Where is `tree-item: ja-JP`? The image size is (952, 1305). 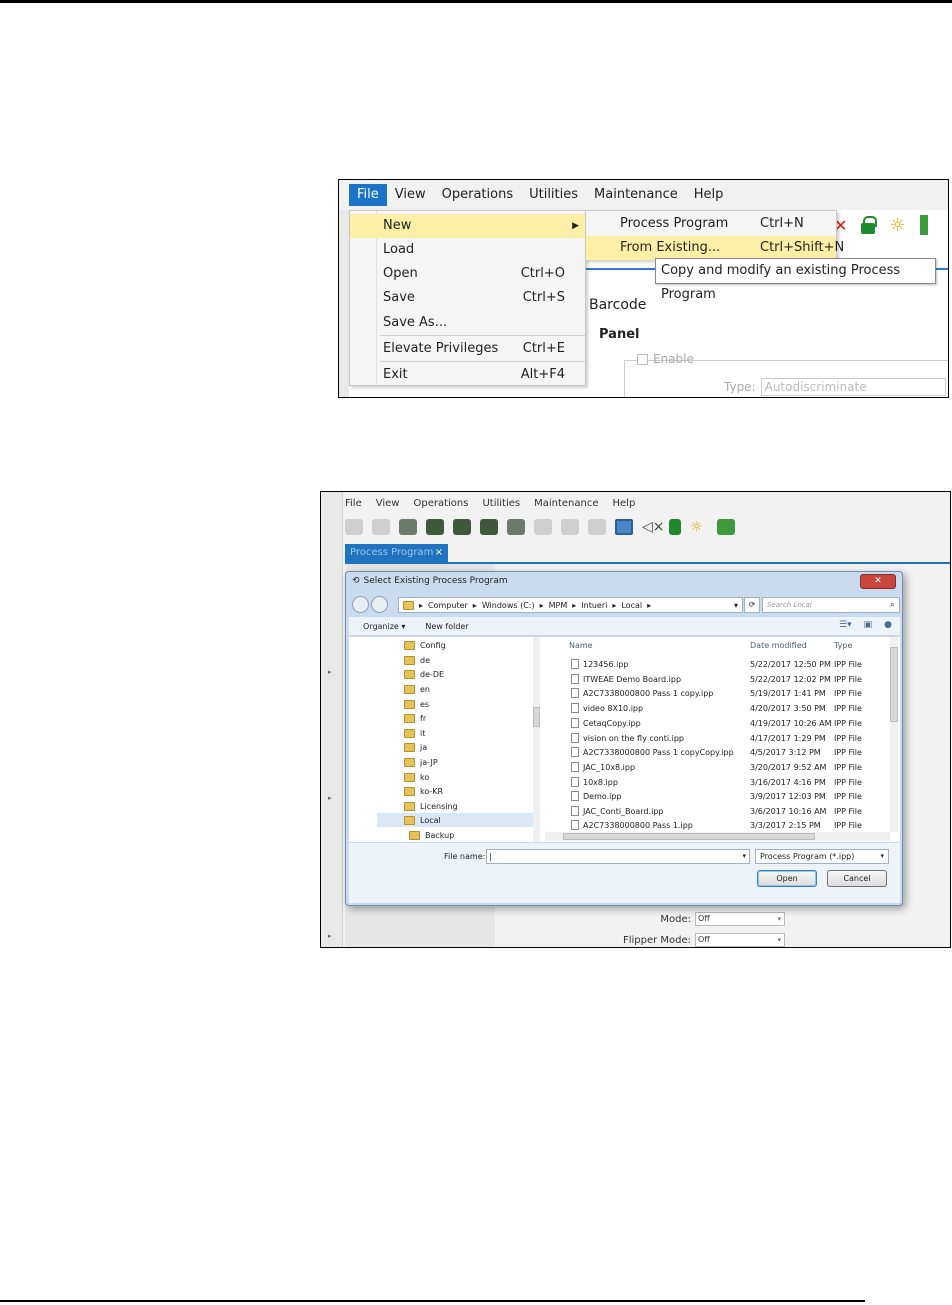 tree-item: ja-JP is located at coordinates (421, 762).